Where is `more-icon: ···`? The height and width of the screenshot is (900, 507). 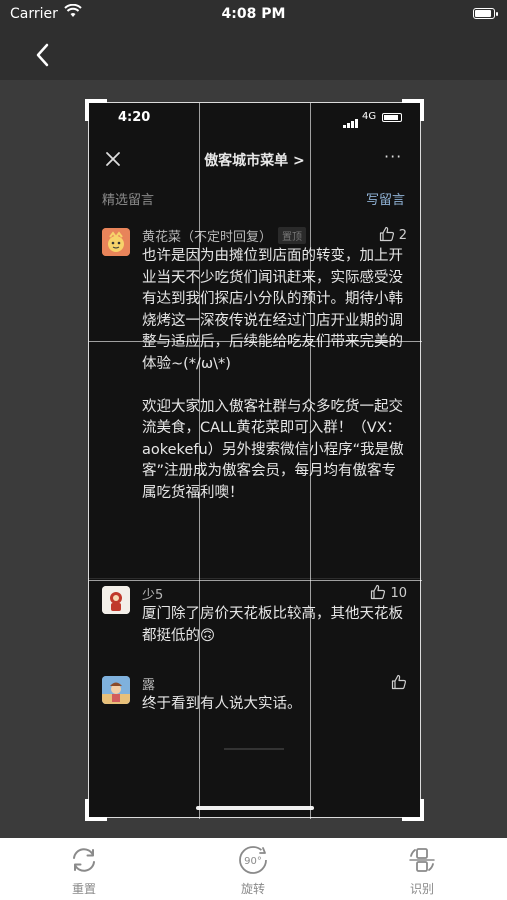
more-icon: ··· is located at coordinates (393, 156).